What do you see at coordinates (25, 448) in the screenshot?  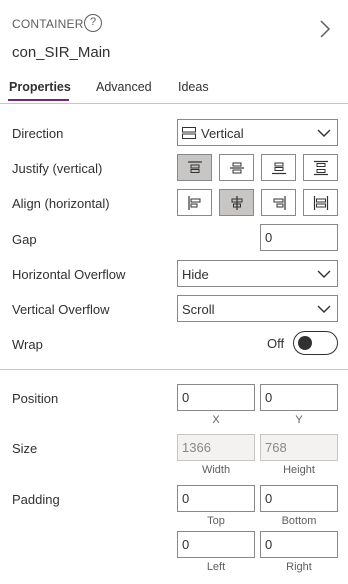 I see `size-label: Size` at bounding box center [25, 448].